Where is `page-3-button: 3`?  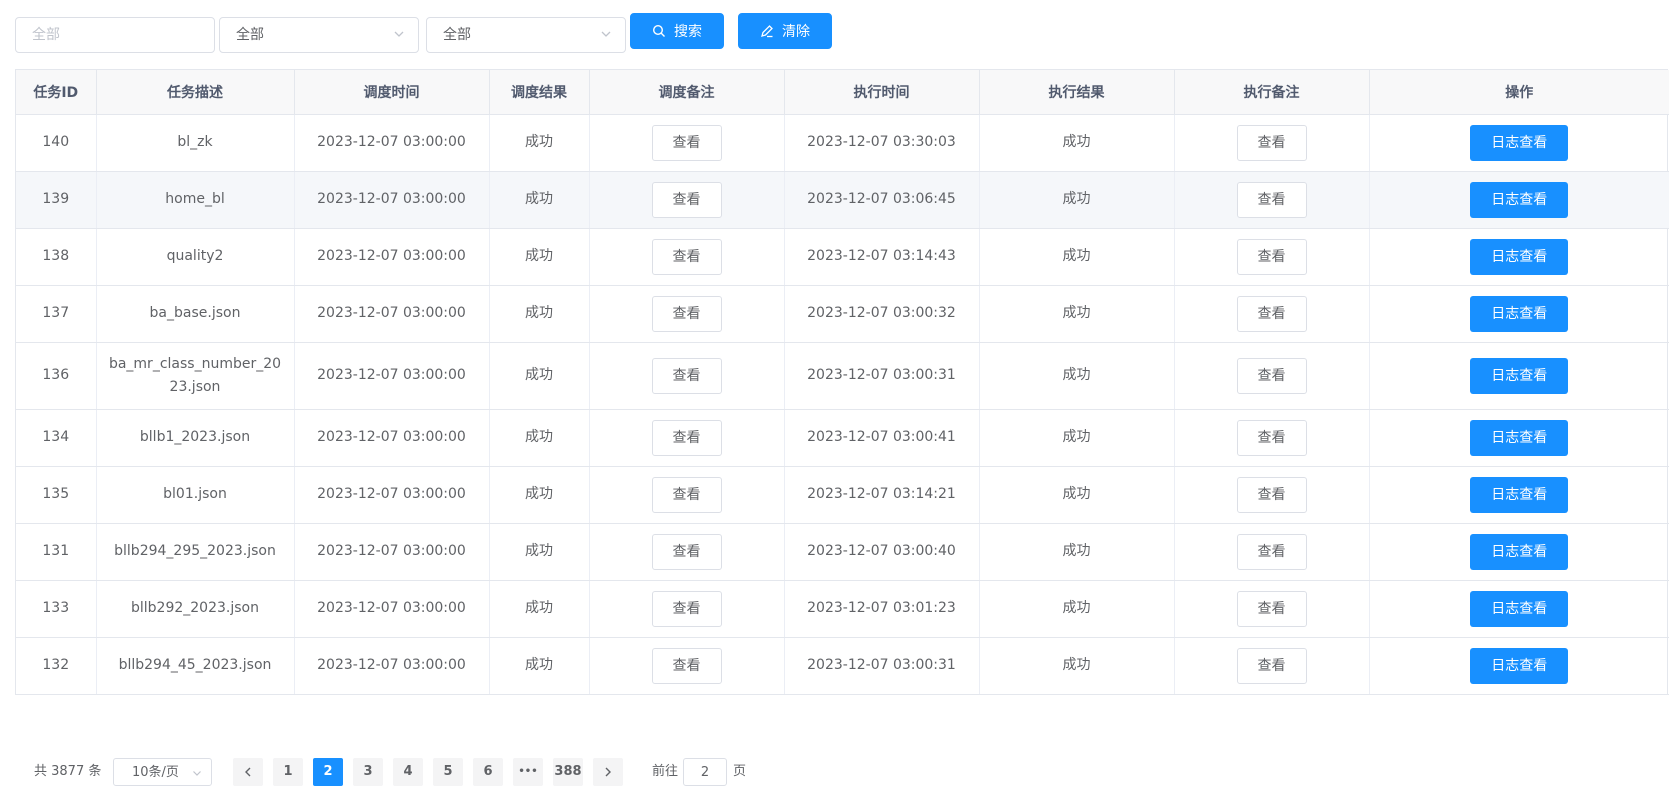
page-3-button: 3 is located at coordinates (368, 772).